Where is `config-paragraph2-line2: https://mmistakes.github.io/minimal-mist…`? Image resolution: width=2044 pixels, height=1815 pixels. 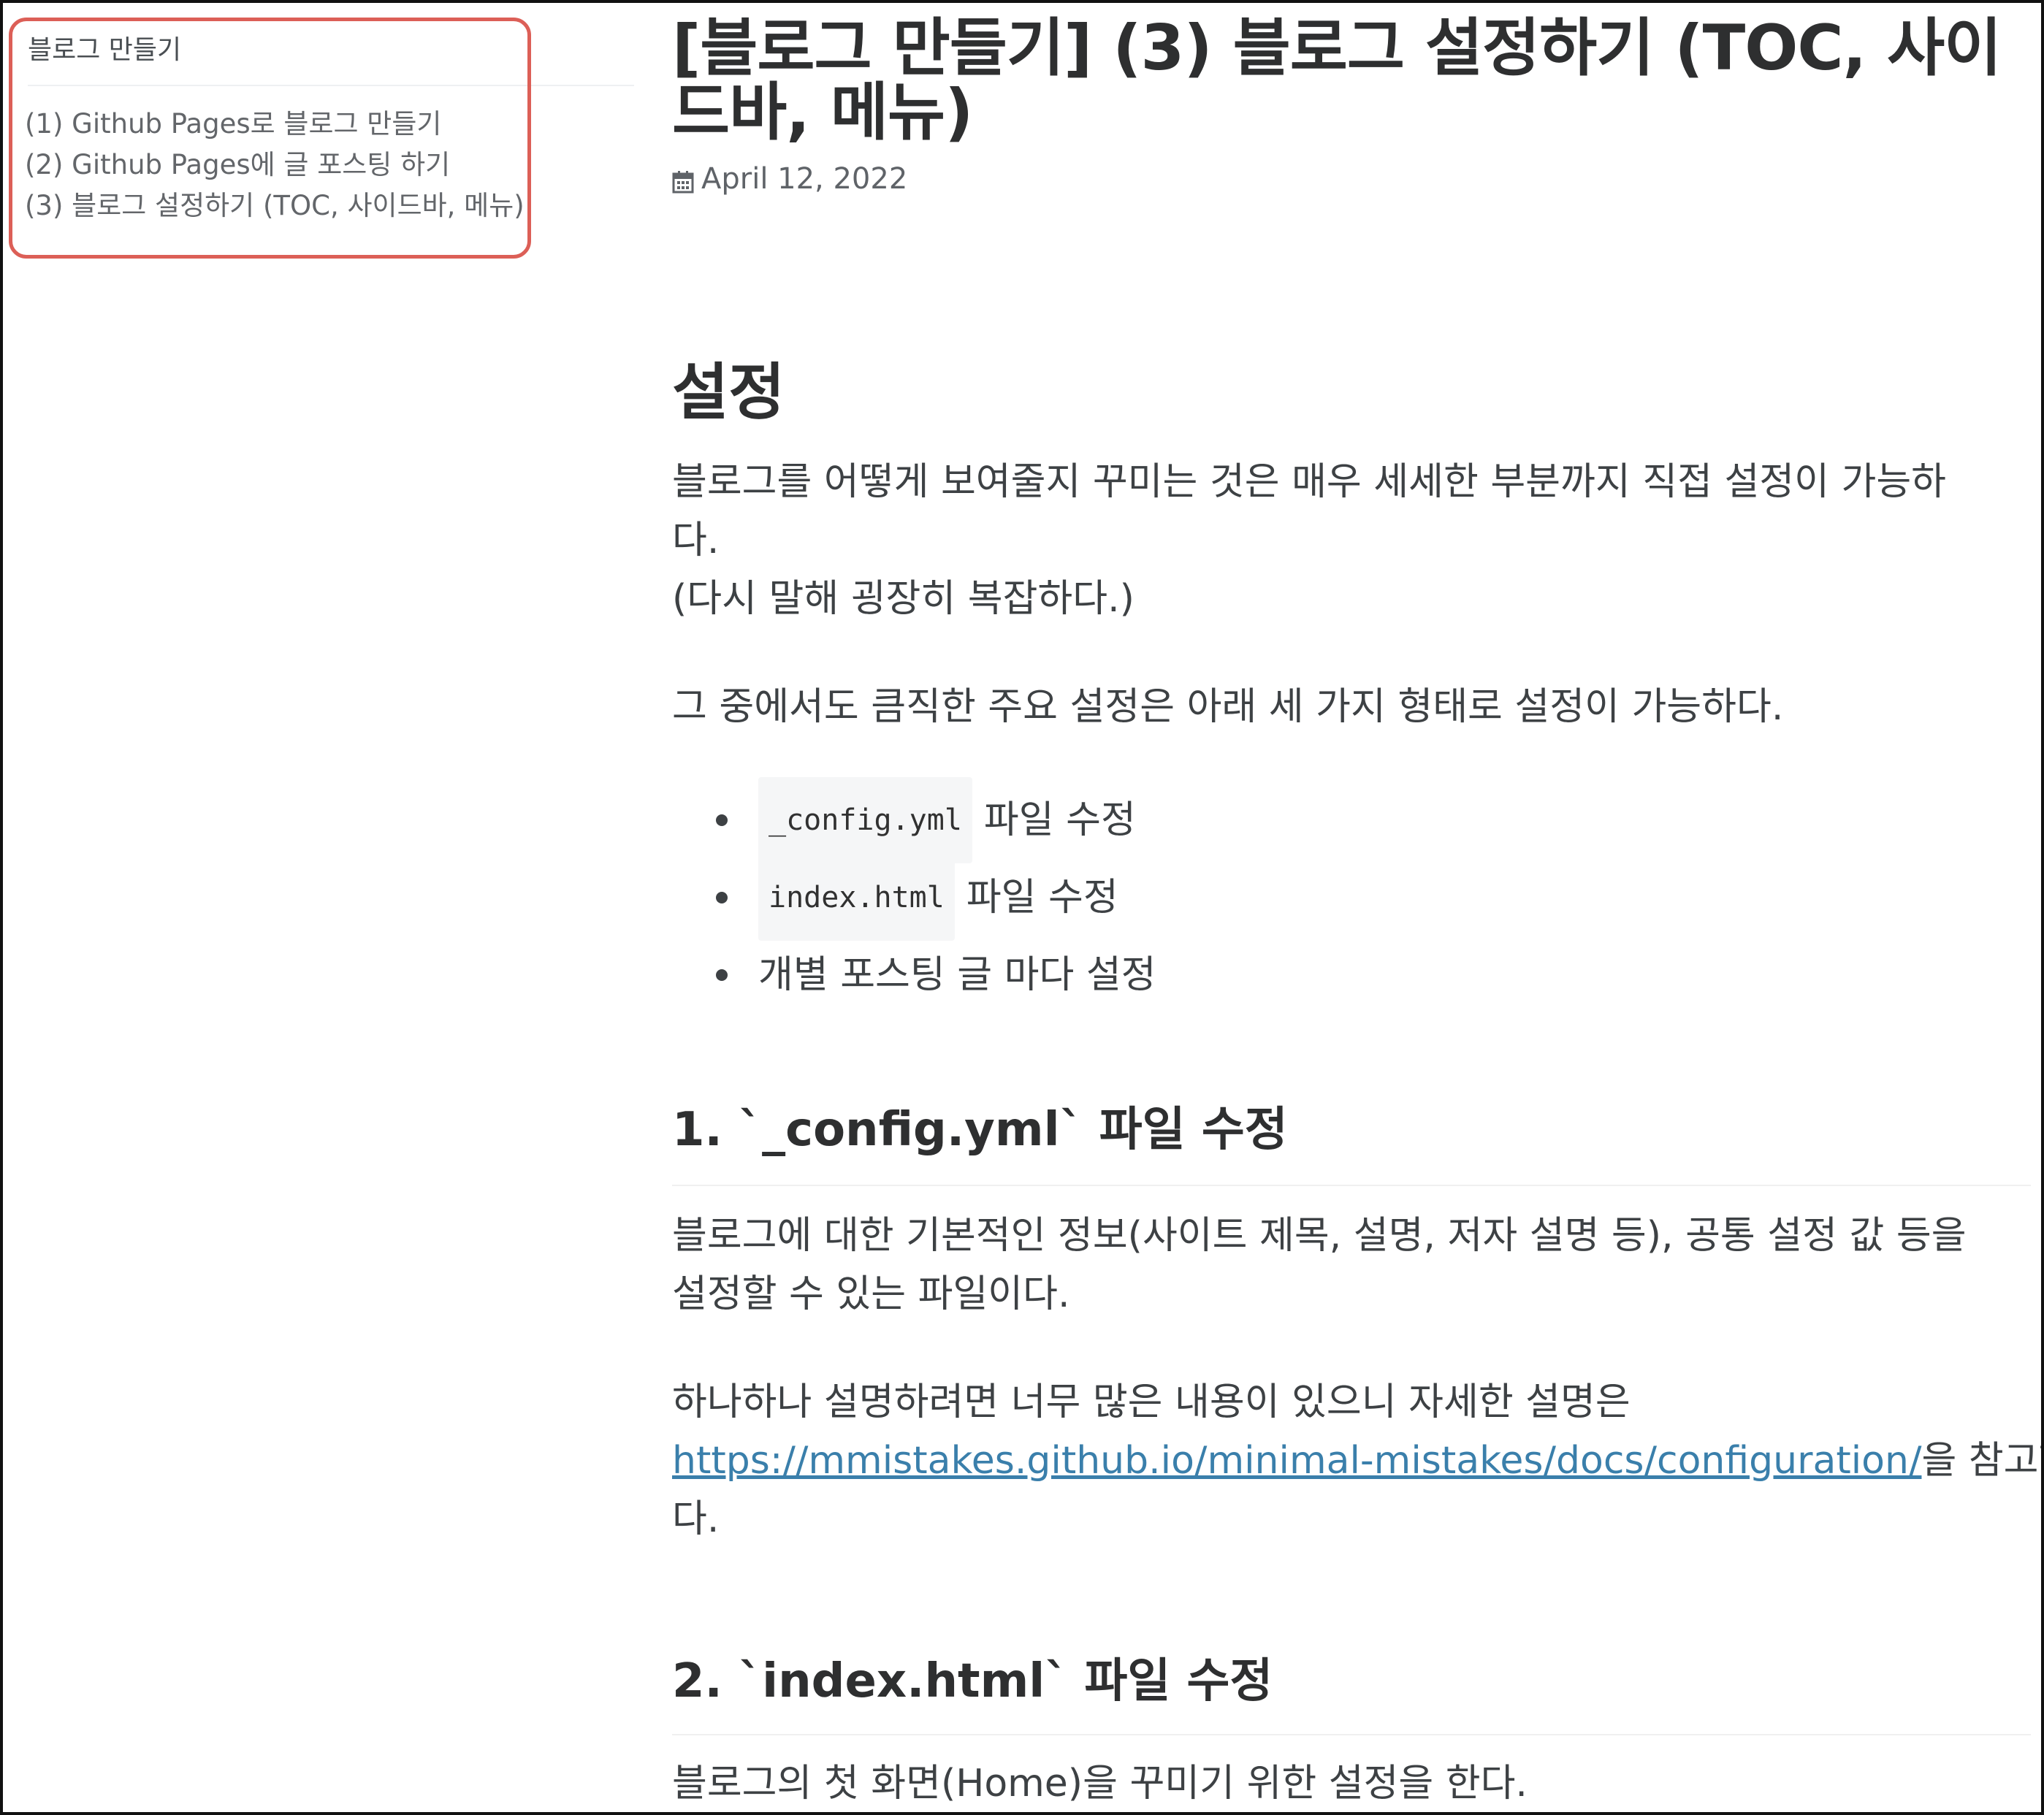 config-paragraph2-line2: https://mmistakes.github.io/minimal-mist… is located at coordinates (1358, 1461).